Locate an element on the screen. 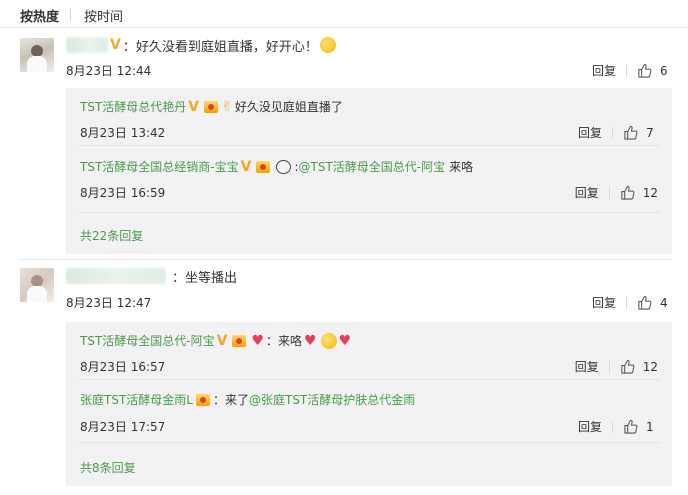  comment-line: V ：好久没看到庭姐直播，好开心！ is located at coordinates (201, 45).